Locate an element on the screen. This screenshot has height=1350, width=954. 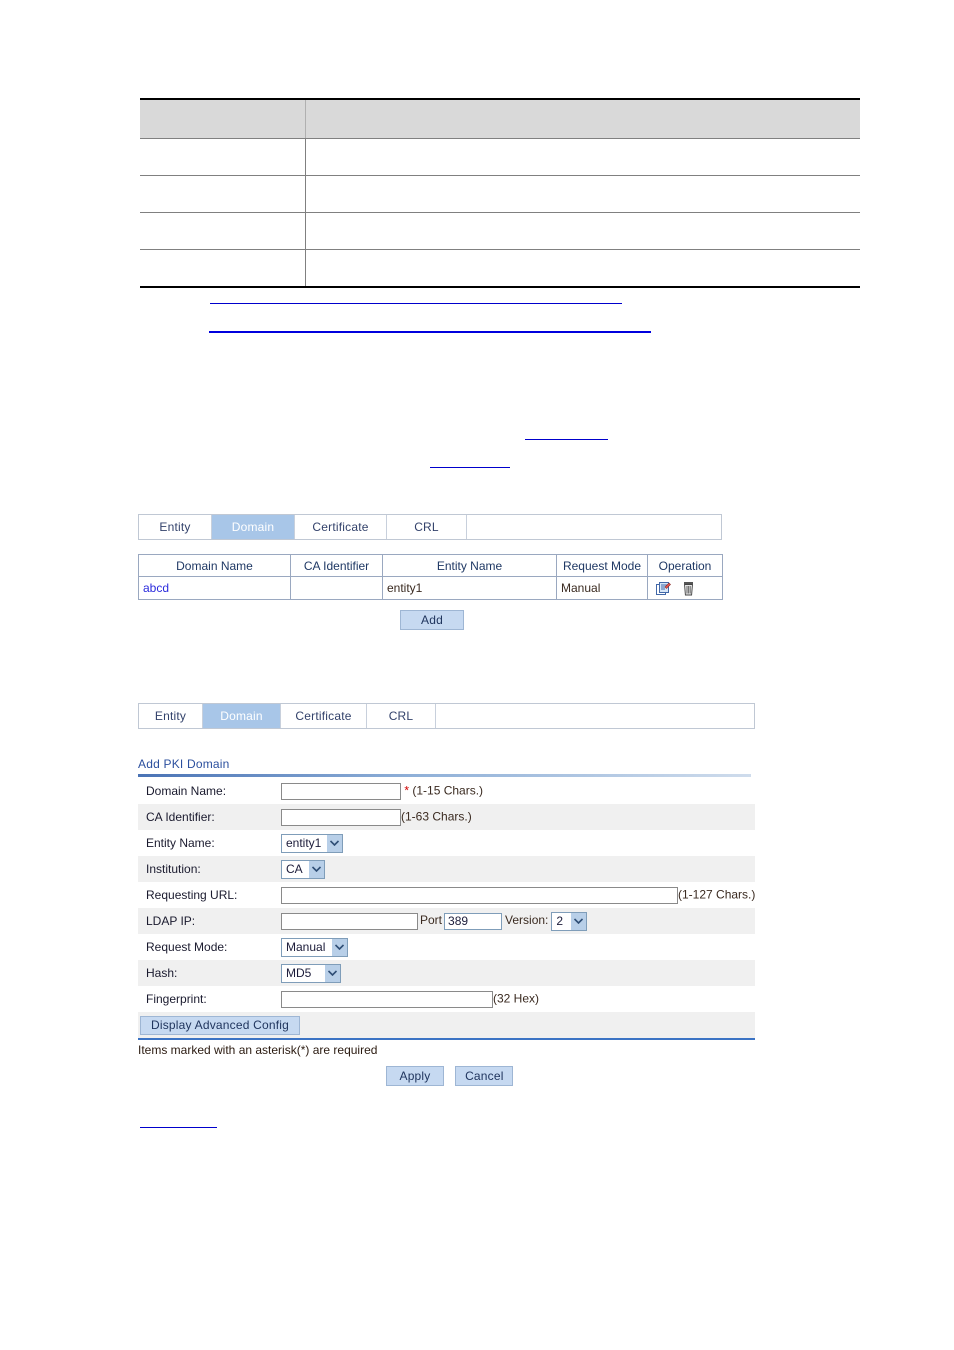
label-version: Version: is located at coordinates (527, 920).